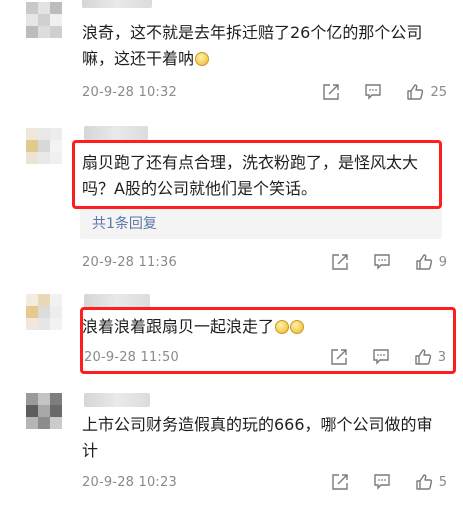 This screenshot has height=517, width=463. What do you see at coordinates (264, 482) in the screenshot?
I see `comment-meta: 20-9-28 10:23 5` at bounding box center [264, 482].